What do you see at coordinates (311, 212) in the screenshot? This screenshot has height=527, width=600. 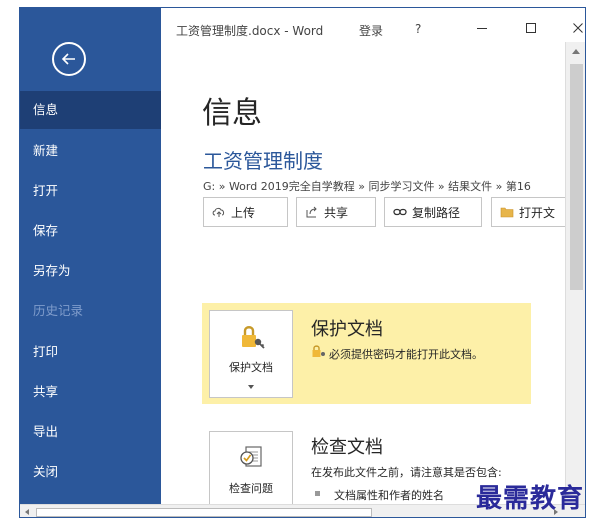 I see `share-icon` at bounding box center [311, 212].